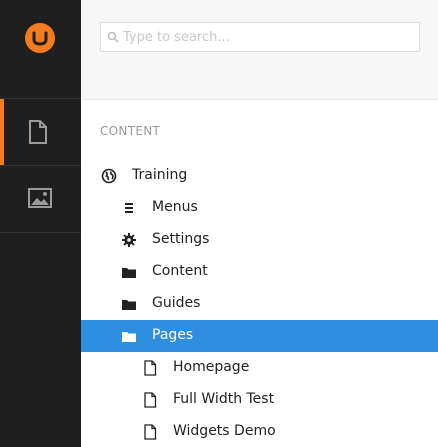 Image resolution: width=438 pixels, height=447 pixels. Describe the element at coordinates (180, 271) in the screenshot. I see `tree-node-label: Content` at that location.